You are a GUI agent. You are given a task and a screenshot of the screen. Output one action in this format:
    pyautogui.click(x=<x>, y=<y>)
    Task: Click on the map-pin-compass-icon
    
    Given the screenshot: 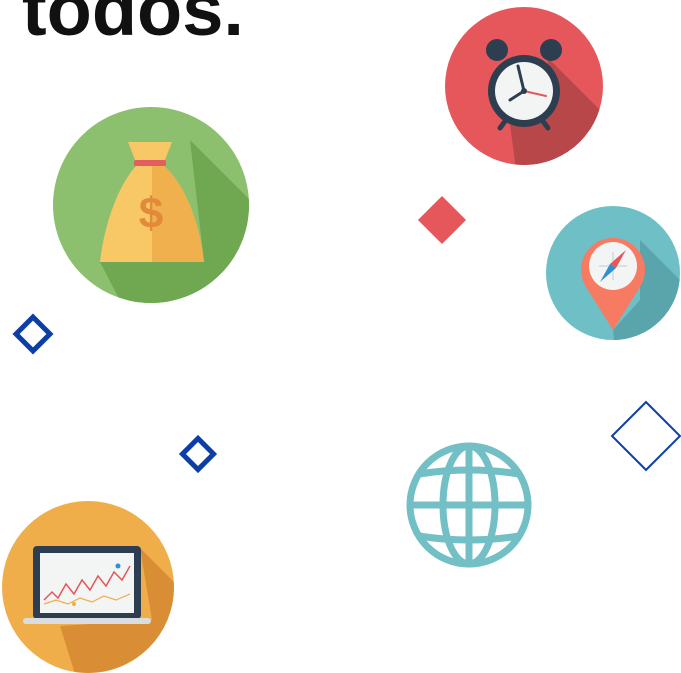 What is the action you would take?
    pyautogui.click(x=613, y=273)
    